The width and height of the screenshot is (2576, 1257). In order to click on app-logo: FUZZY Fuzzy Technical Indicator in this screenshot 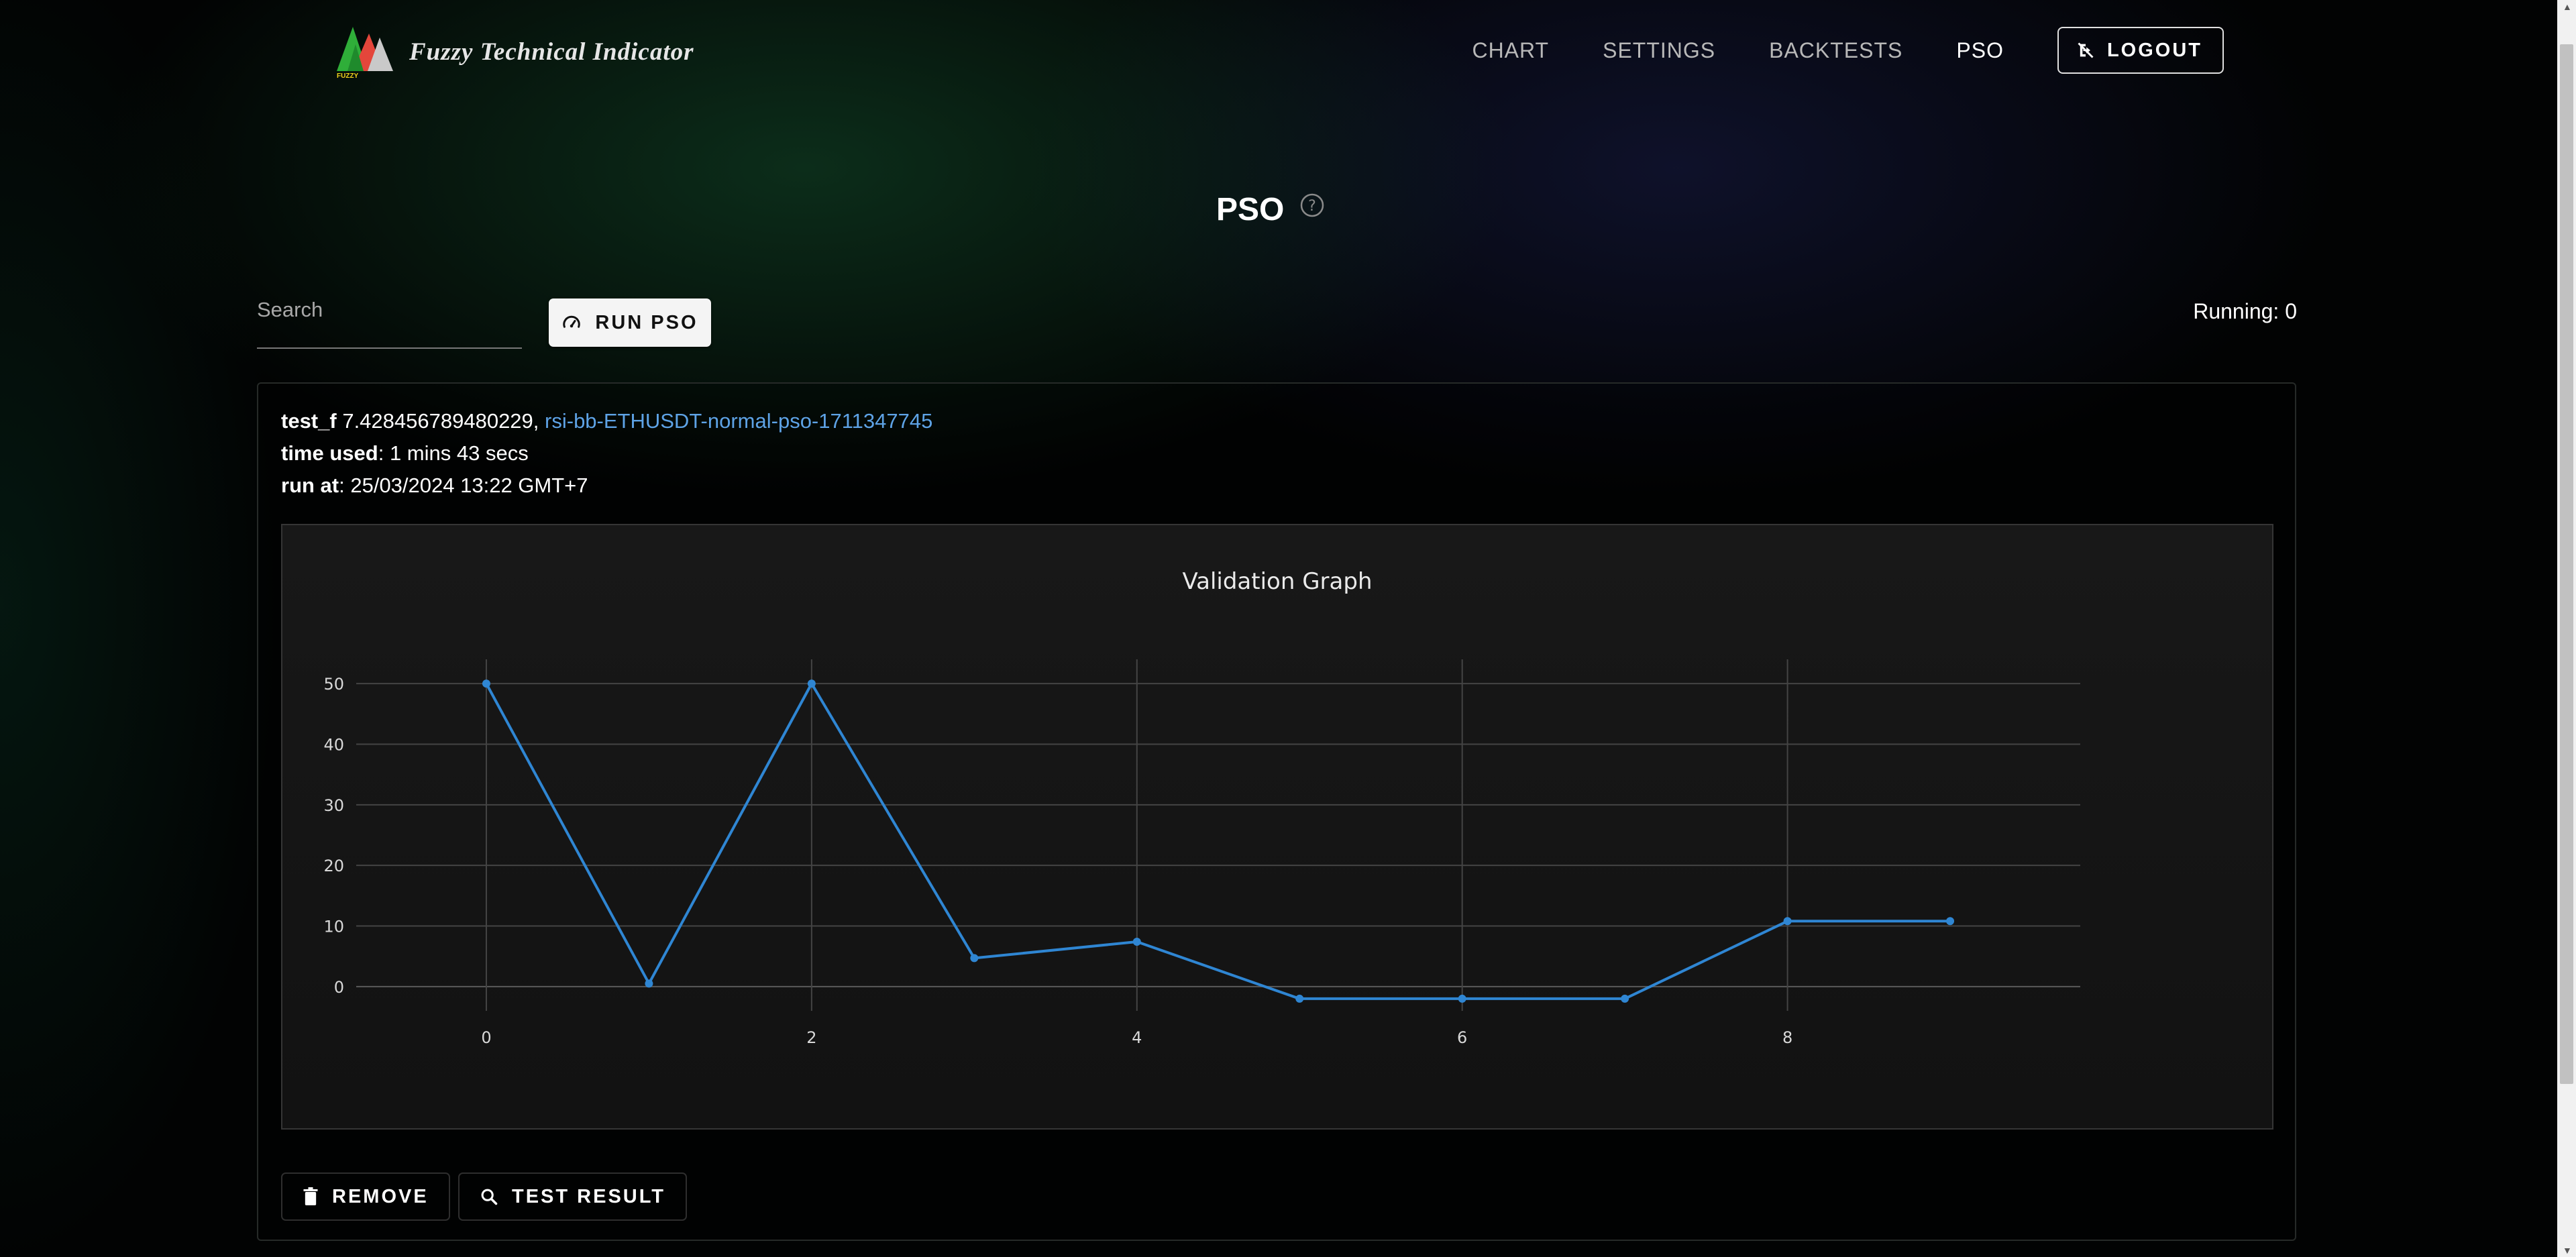, I will do `click(514, 52)`.